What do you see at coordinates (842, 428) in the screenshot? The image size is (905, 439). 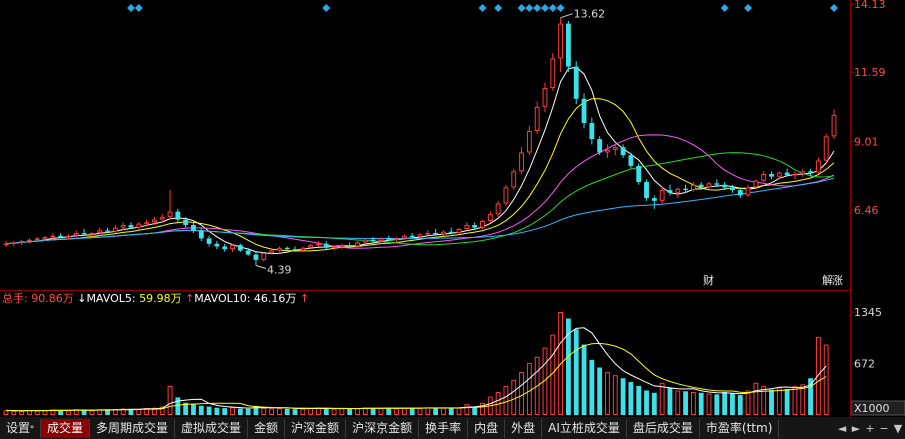 I see `scroll-left-icon: ◄` at bounding box center [842, 428].